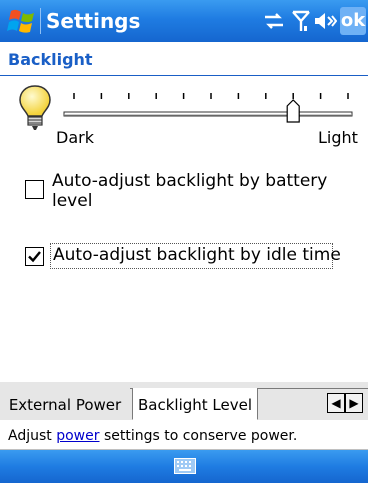  I want to click on idle-adjust-checkbox, so click(34, 256).